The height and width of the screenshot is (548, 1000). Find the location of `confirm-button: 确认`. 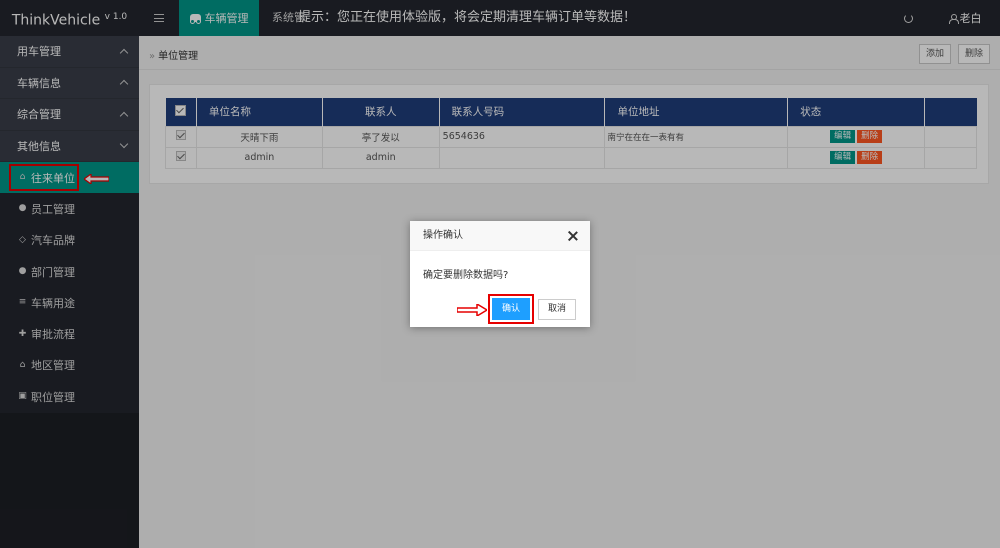

confirm-button: 确认 is located at coordinates (511, 309).